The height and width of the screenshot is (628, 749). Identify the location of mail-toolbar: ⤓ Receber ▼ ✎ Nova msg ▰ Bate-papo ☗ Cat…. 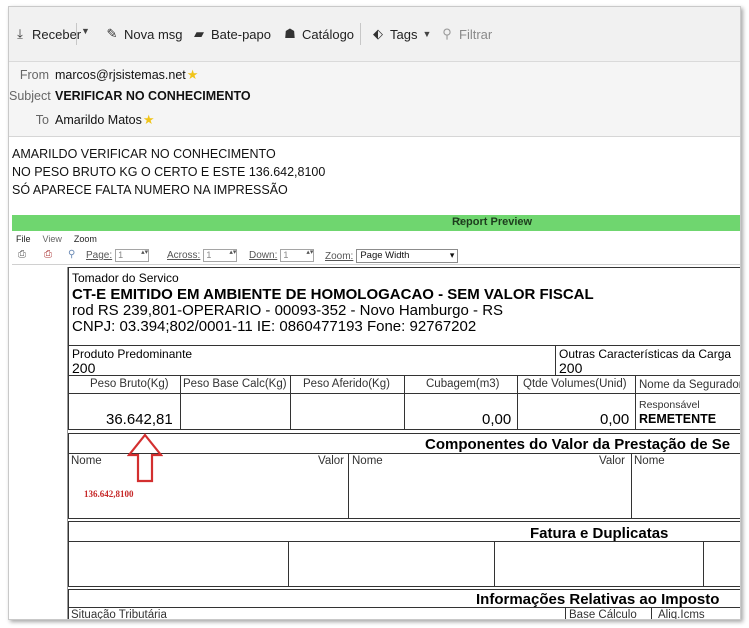
(374, 34).